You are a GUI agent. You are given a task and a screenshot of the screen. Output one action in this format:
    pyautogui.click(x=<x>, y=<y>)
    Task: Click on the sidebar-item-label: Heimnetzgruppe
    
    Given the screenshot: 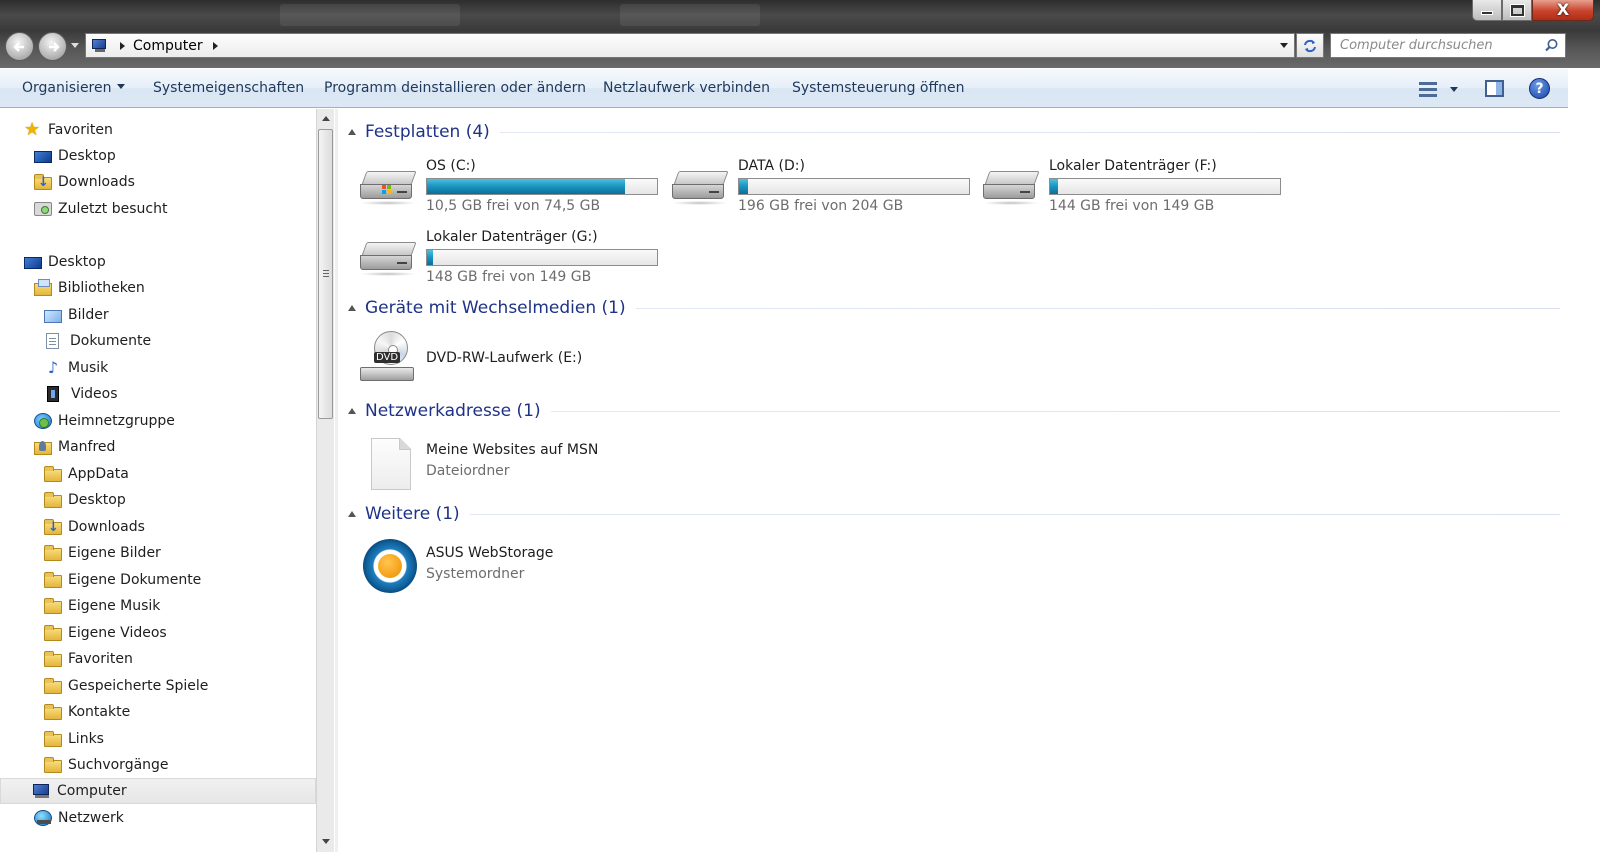 What is the action you would take?
    pyautogui.click(x=116, y=421)
    